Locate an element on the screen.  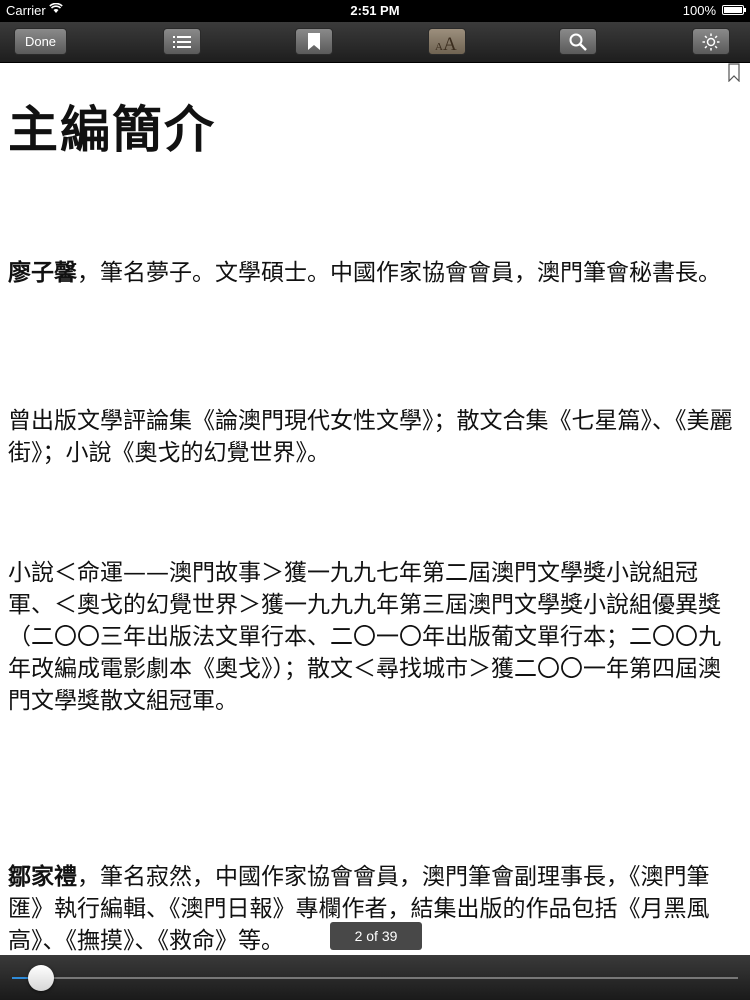
bookmark-icon is located at coordinates (314, 41).